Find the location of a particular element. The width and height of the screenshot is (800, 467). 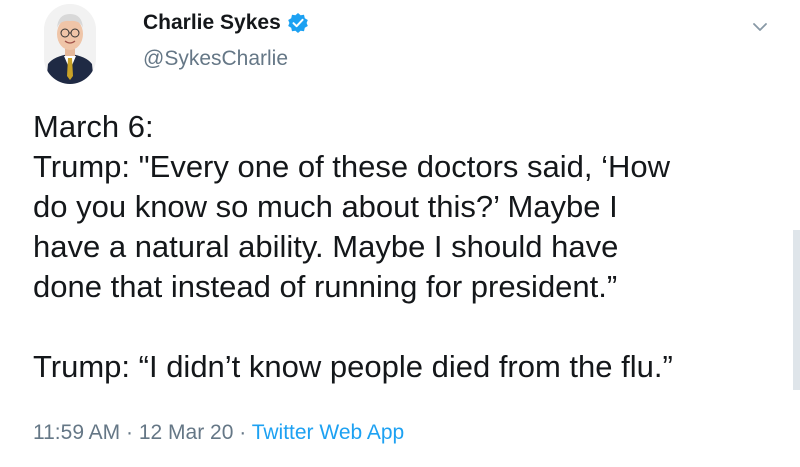

tweet-date: 12 Mar 20 is located at coordinates (186, 432).